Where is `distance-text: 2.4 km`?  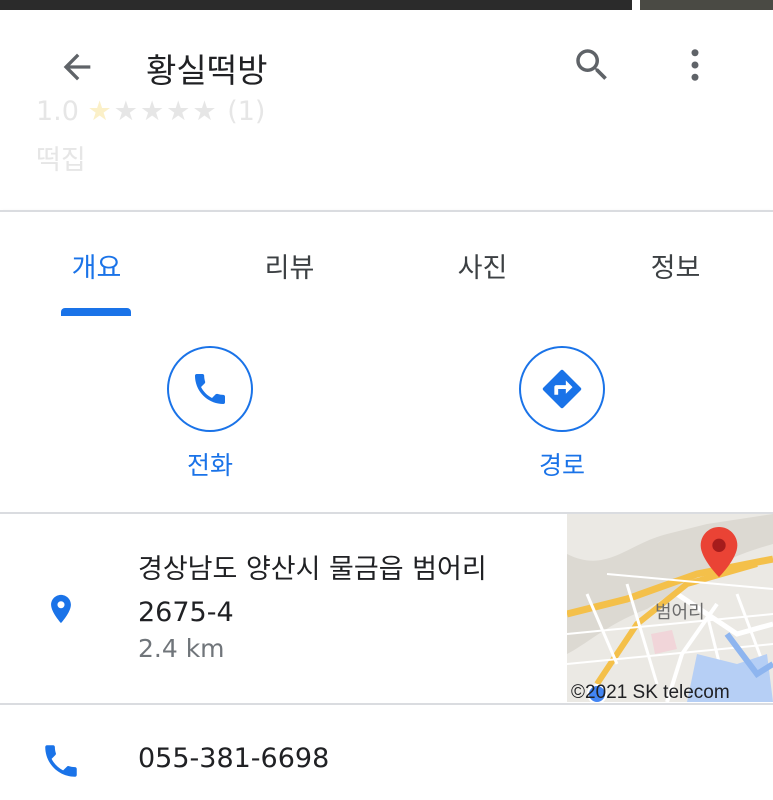
distance-text: 2.4 km is located at coordinates (181, 648).